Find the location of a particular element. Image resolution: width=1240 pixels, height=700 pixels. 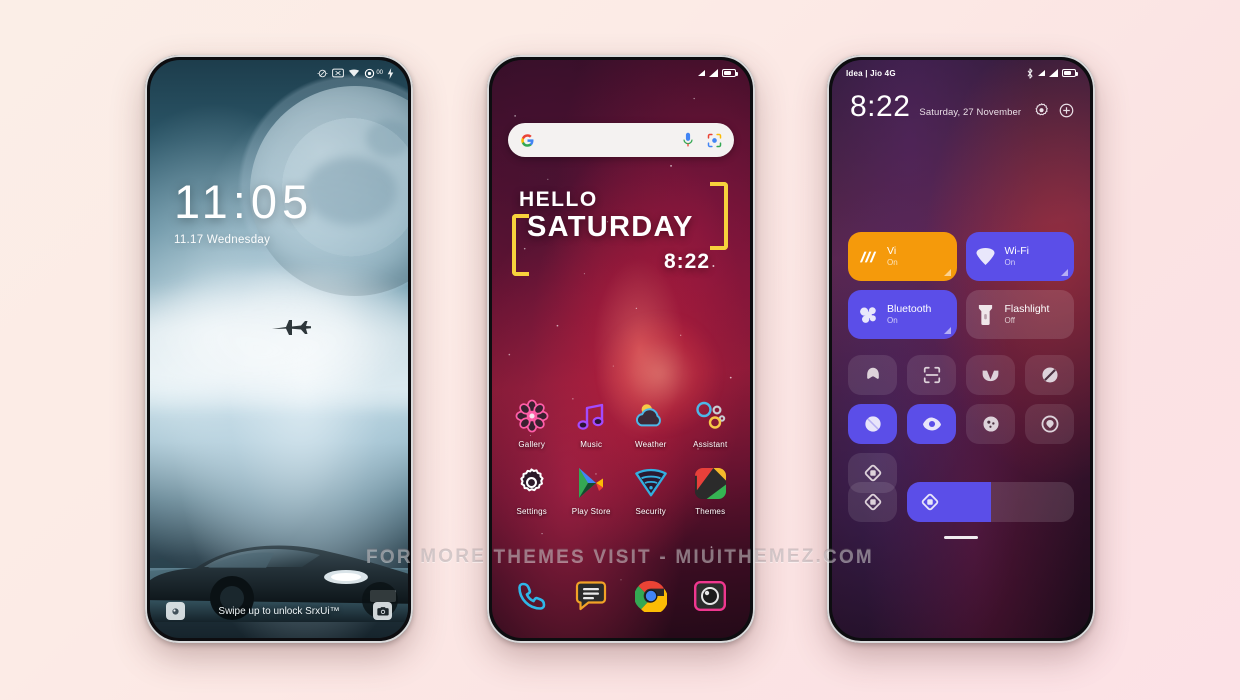

tile-screen-record is located at coordinates (990, 424).